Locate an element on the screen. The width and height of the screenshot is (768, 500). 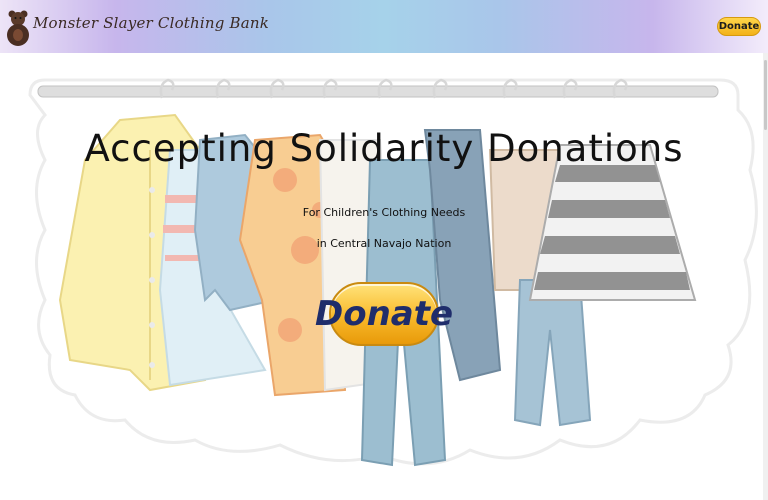
scrollbar-thumb is located at coordinates (765, 95).